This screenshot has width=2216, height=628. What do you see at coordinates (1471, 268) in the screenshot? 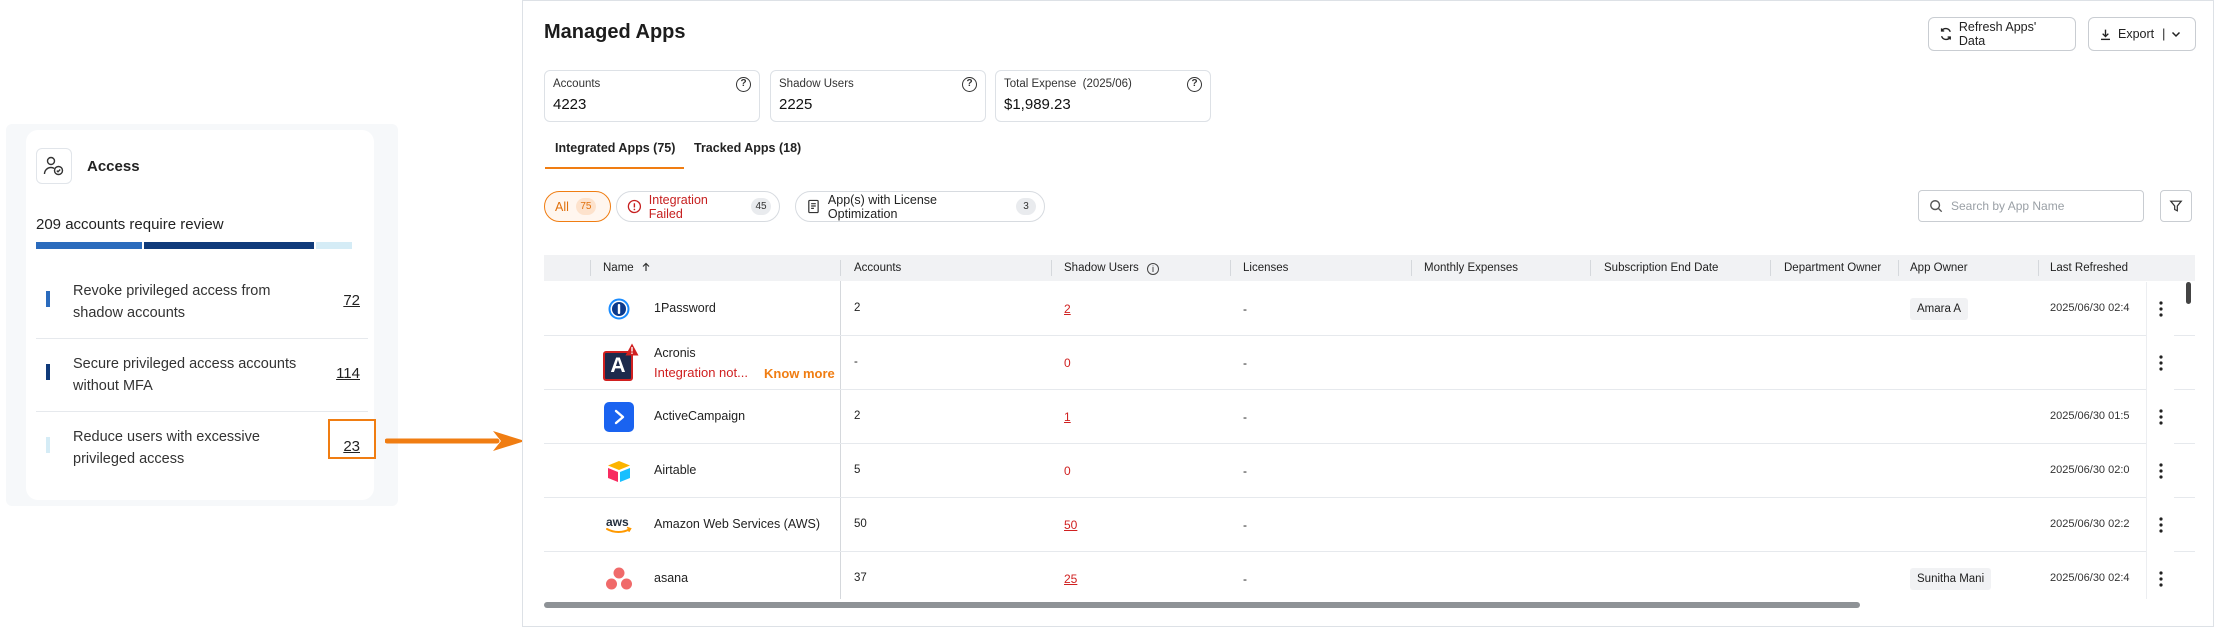
I see `column-header-monthly-expenses: Monthly Expenses` at bounding box center [1471, 268].